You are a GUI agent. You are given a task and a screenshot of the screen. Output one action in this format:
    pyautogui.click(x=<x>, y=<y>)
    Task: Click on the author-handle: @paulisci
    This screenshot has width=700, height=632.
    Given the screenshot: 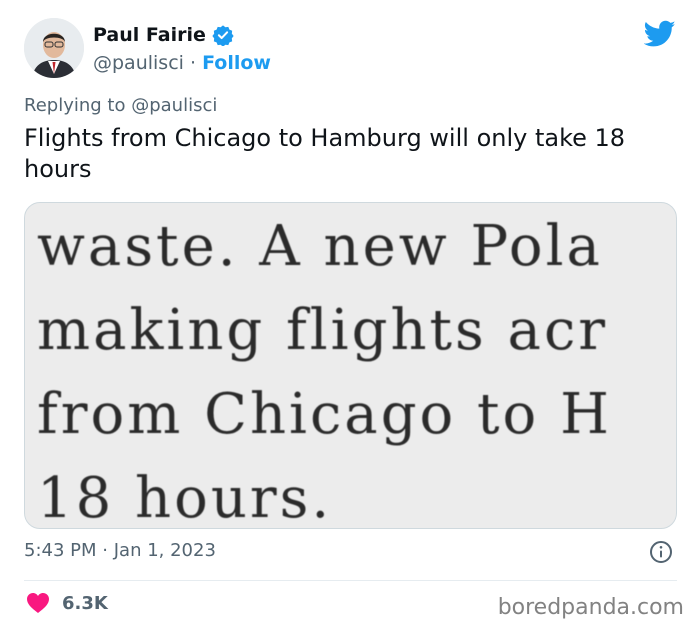 What is the action you would take?
    pyautogui.click(x=138, y=63)
    